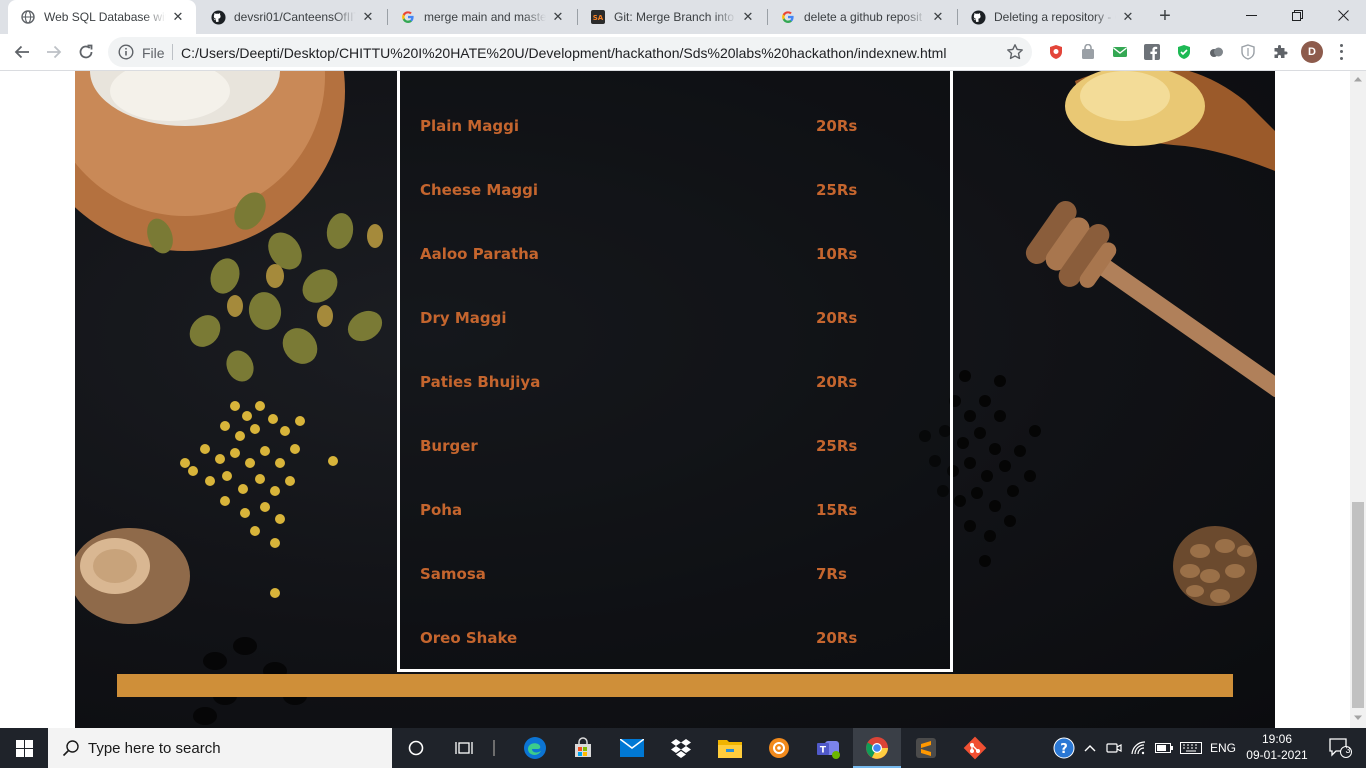  What do you see at coordinates (837, 510) in the screenshot?
I see `menu-item-price: 15Rs` at bounding box center [837, 510].